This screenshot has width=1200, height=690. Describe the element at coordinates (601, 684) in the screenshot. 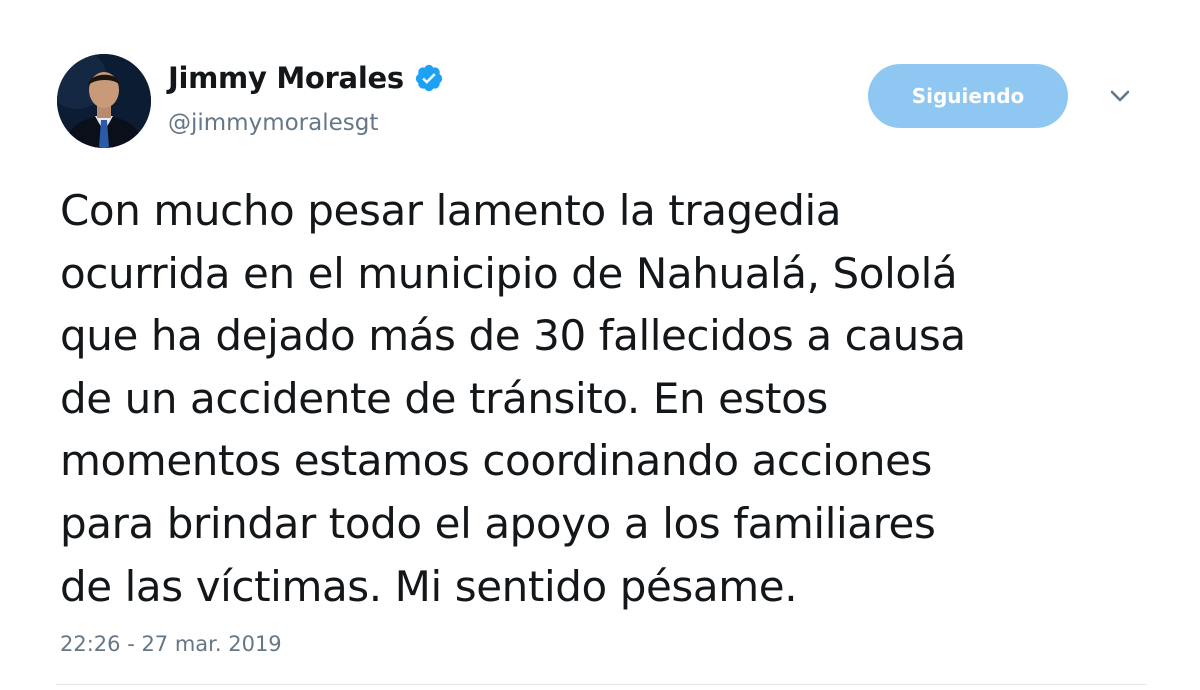

I see `divider` at that location.